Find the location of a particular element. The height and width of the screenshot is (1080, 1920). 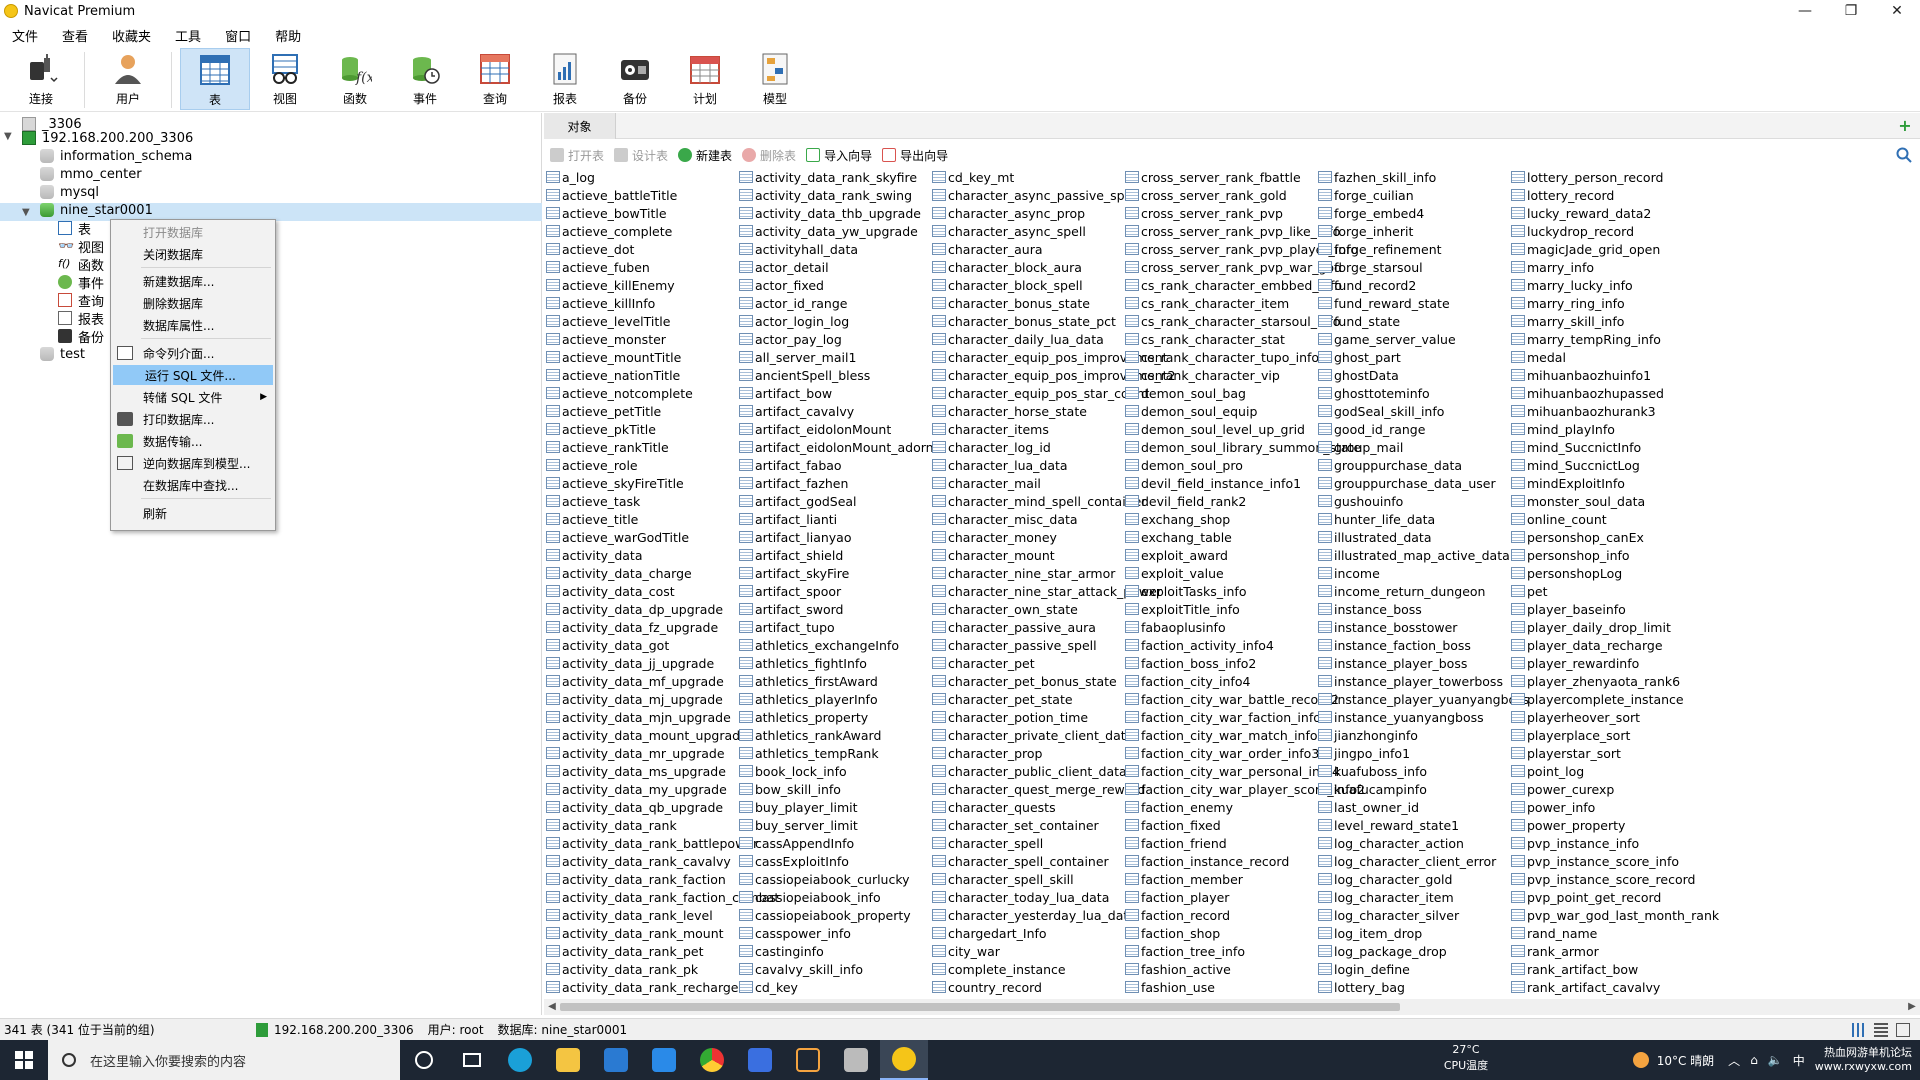

tree-db-mmo-center: mmo_center is located at coordinates (91, 174).